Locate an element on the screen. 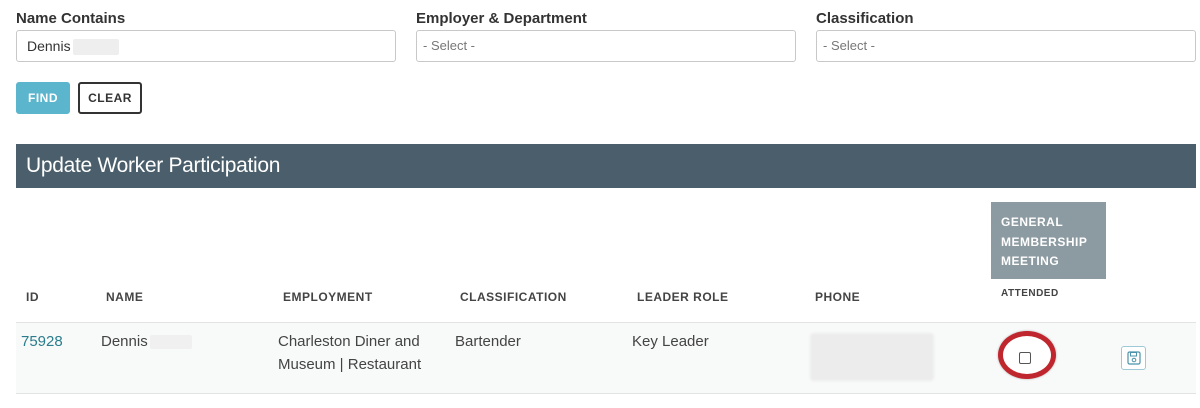  column-header-employment: EMPLOYMENT is located at coordinates (328, 297).